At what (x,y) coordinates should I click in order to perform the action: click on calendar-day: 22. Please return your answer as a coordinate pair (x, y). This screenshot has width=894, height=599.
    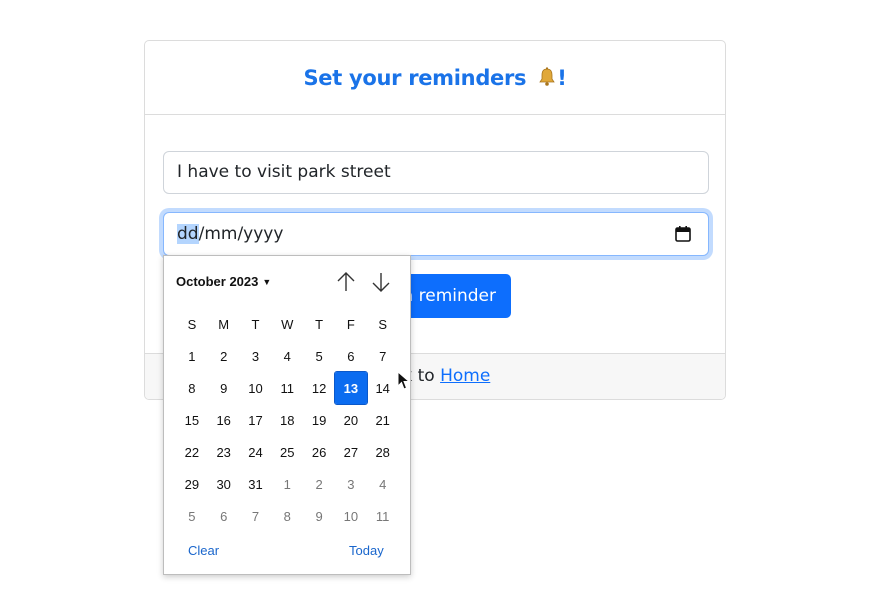
    Looking at the image, I should click on (192, 452).